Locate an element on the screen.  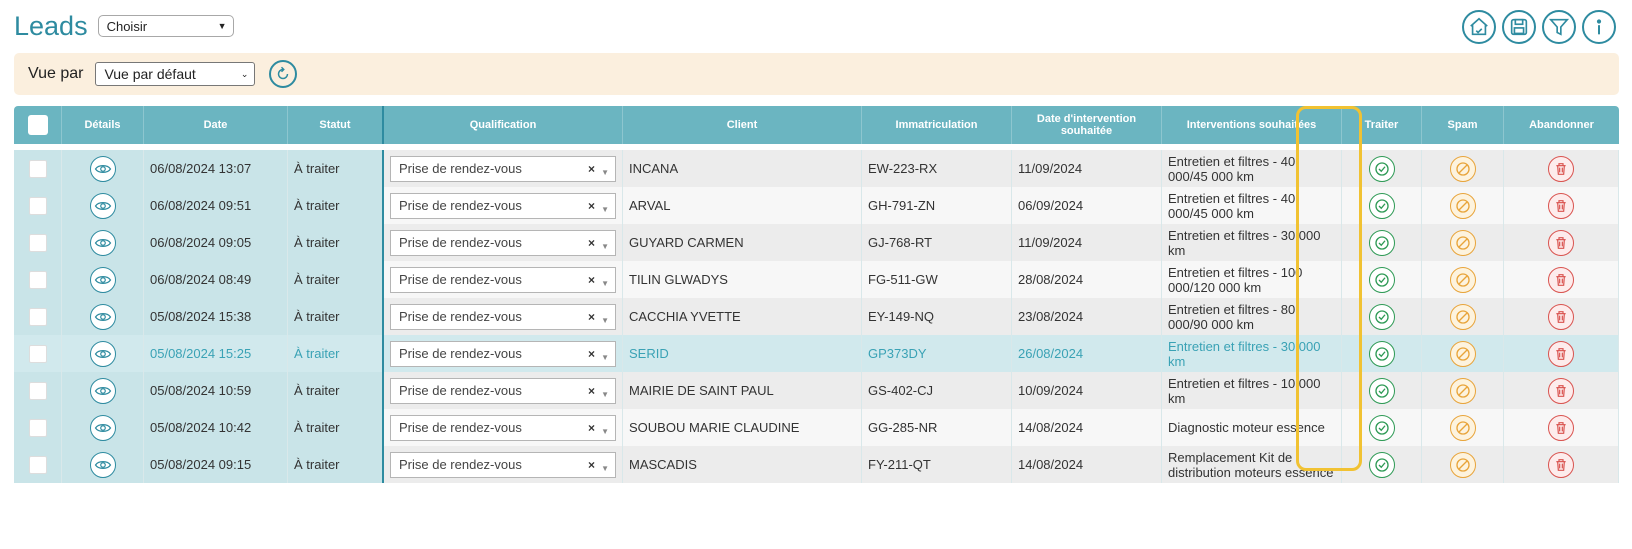
filter-icon is located at coordinates (1559, 27).